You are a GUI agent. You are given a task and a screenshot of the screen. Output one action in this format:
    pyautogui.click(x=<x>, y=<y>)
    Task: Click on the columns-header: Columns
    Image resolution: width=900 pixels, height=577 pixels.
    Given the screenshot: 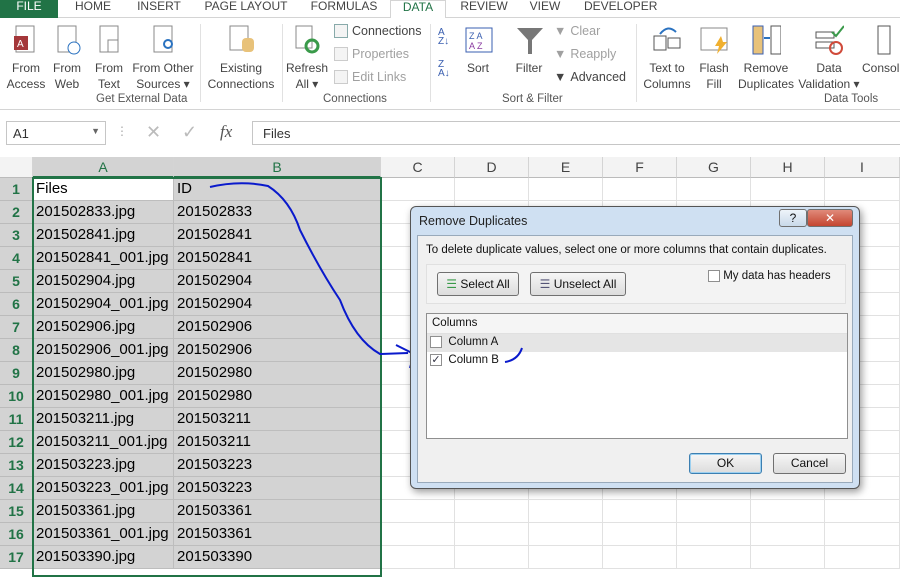 What is the action you would take?
    pyautogui.click(x=637, y=324)
    